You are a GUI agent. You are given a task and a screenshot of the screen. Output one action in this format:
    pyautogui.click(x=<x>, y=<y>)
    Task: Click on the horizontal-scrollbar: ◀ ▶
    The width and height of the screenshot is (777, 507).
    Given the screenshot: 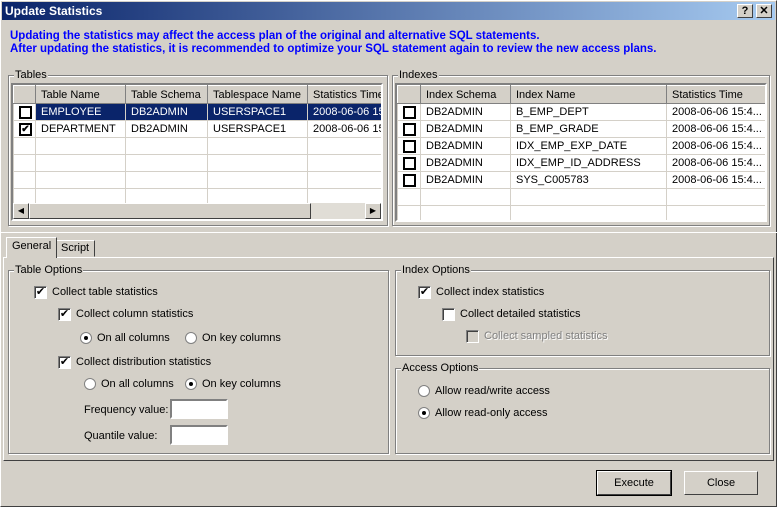 What is the action you would take?
    pyautogui.click(x=197, y=211)
    